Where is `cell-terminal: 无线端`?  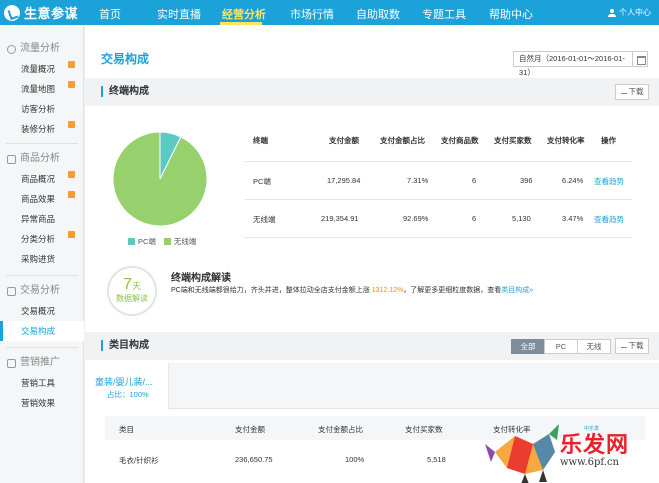
cell-terminal: 无线端 is located at coordinates (264, 219).